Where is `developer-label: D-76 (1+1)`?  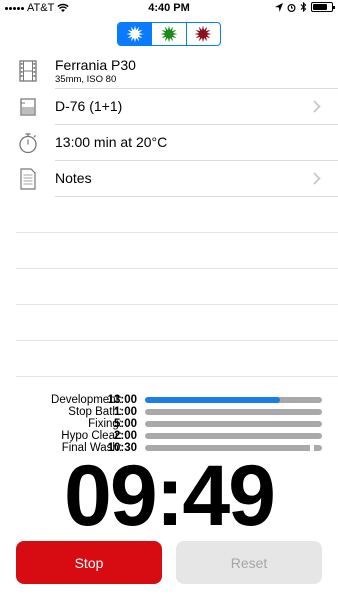
developer-label: D-76 (1+1) is located at coordinates (89, 106).